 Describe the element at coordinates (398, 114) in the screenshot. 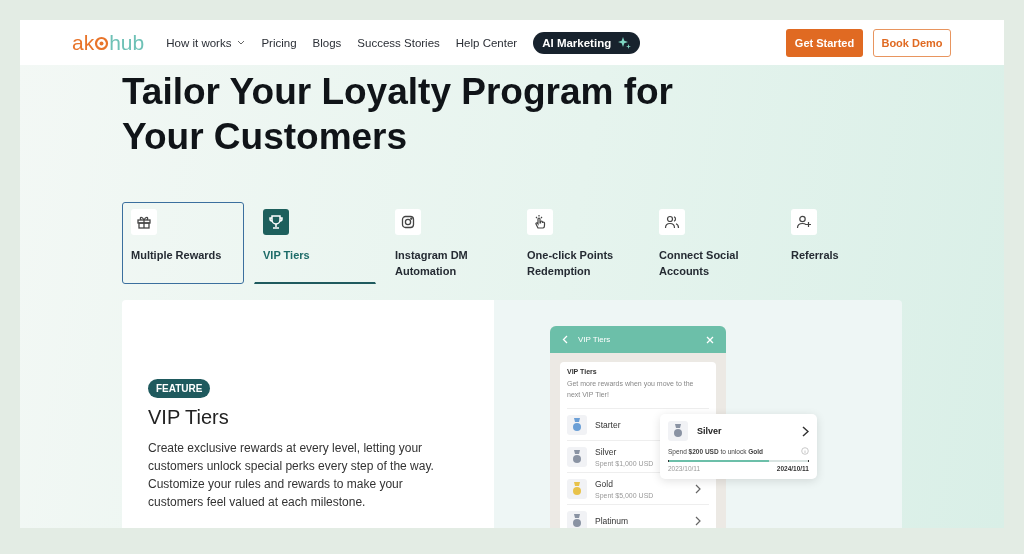

I see `page-title: Tailor Your Loyalty Program for Your Customers` at that location.